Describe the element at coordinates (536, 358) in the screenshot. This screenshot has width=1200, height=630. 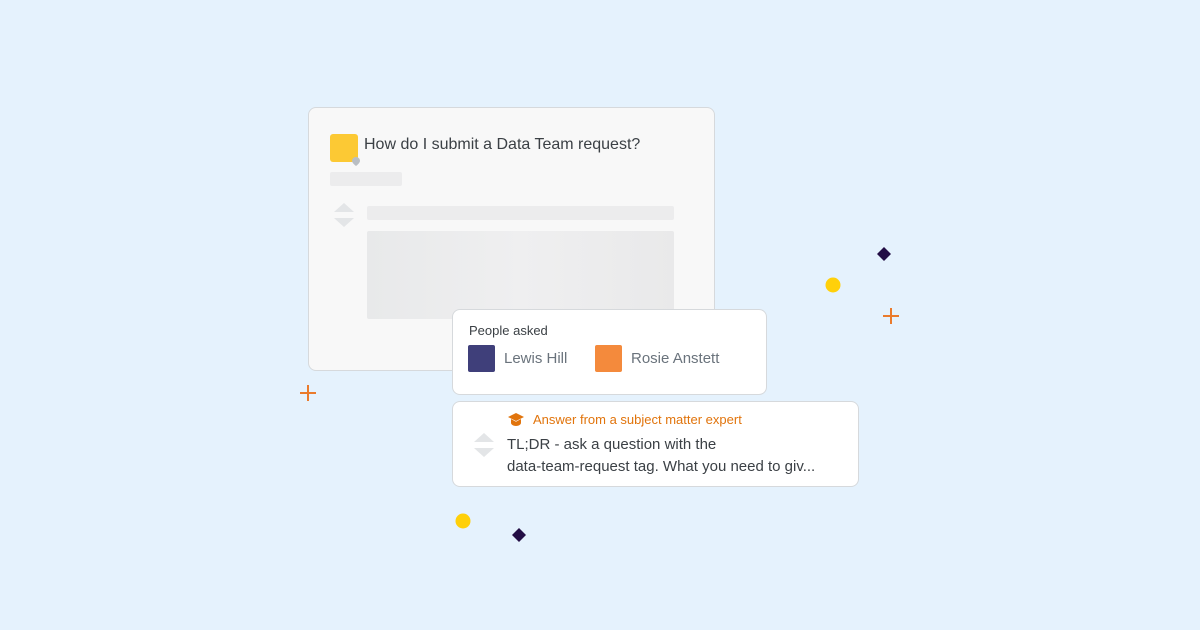
I see `person-name: Lewis Hill` at that location.